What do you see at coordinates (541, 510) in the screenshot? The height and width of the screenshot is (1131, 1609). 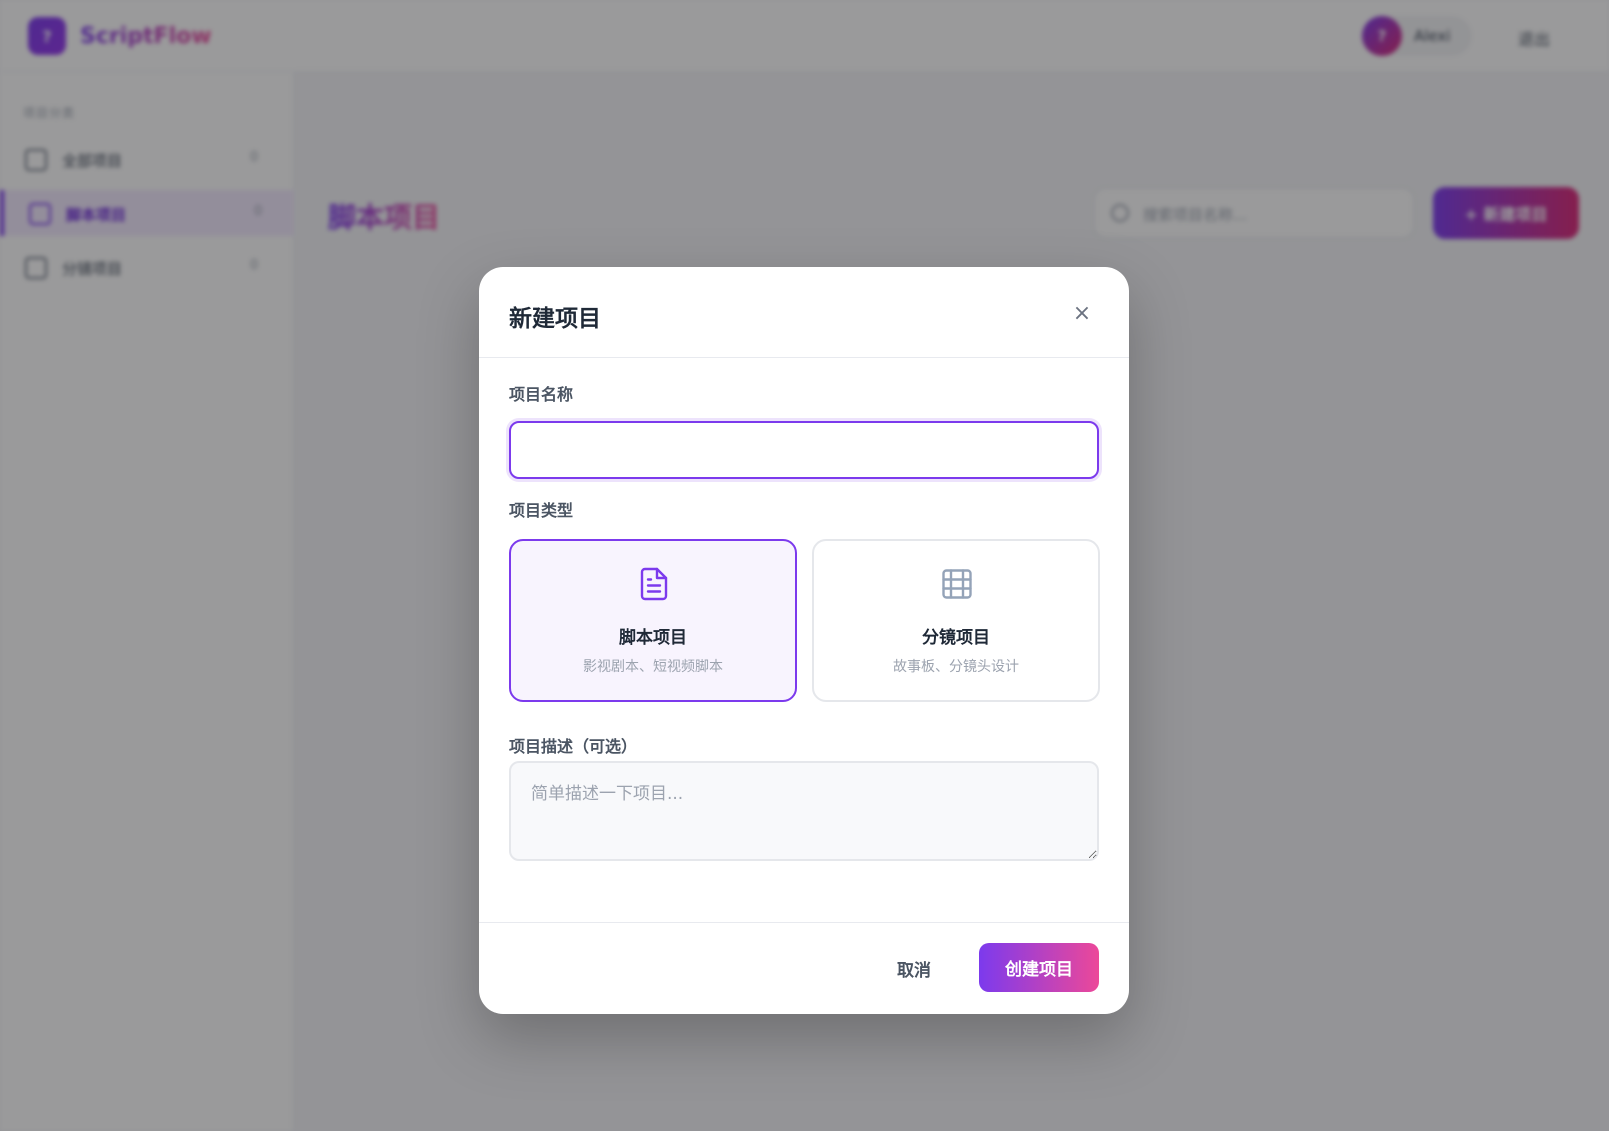 I see `project-type-label: 项目类型` at bounding box center [541, 510].